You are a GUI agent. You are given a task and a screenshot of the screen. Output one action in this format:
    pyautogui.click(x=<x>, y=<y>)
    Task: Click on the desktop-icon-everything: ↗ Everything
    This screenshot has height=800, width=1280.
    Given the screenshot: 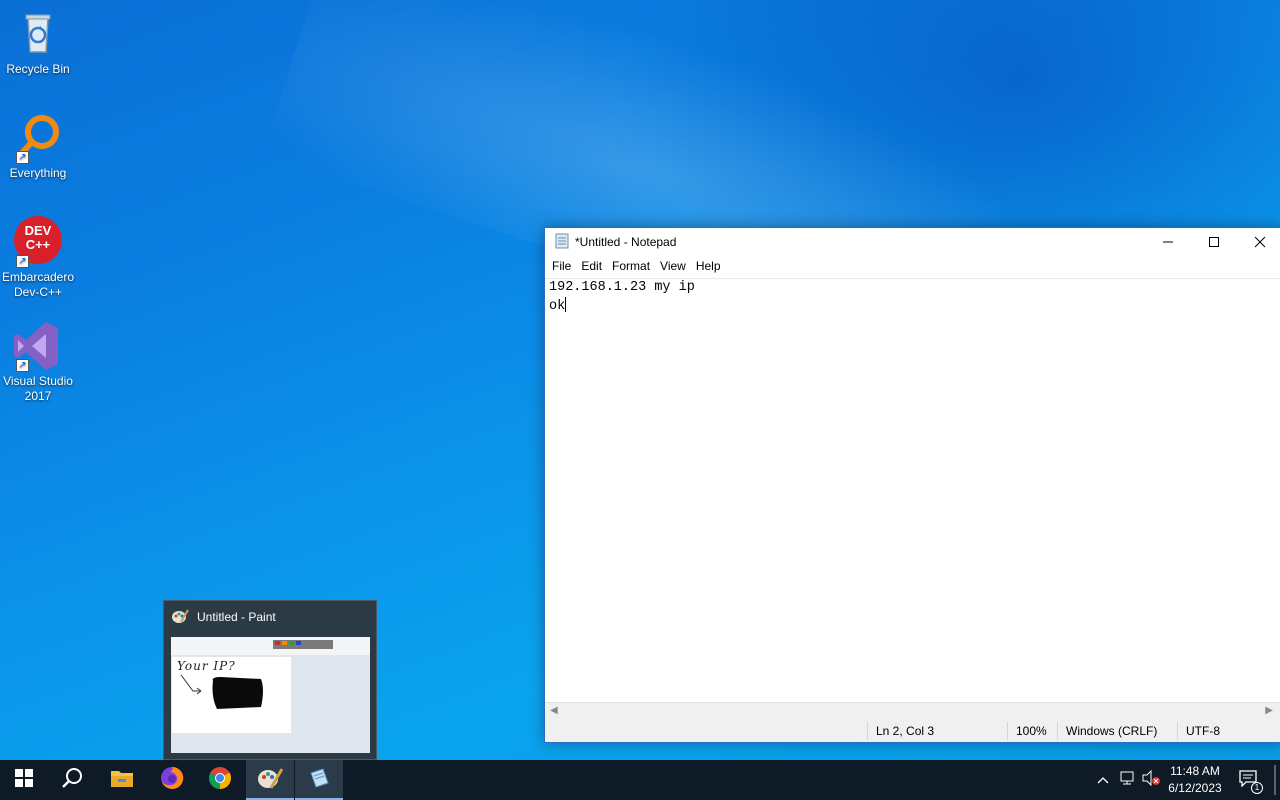 What is the action you would take?
    pyautogui.click(x=38, y=146)
    